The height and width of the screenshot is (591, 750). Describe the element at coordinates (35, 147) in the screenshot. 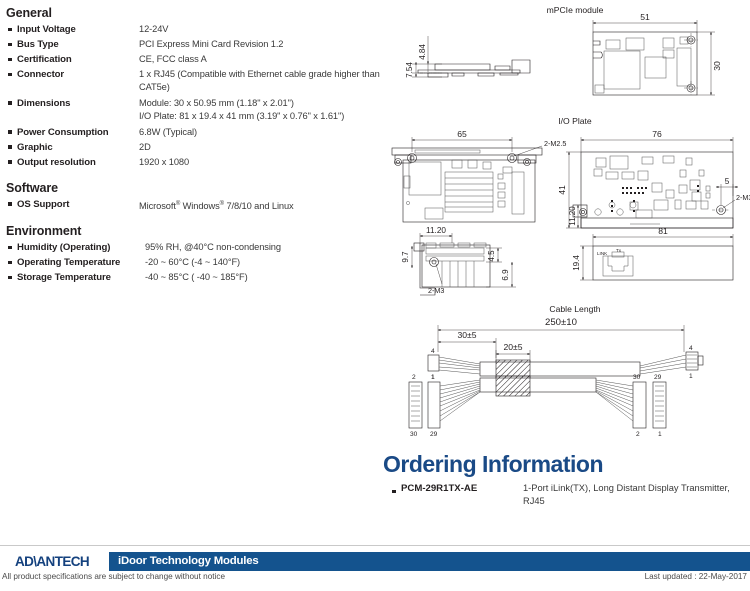

I see `spec-label: Graphic` at that location.